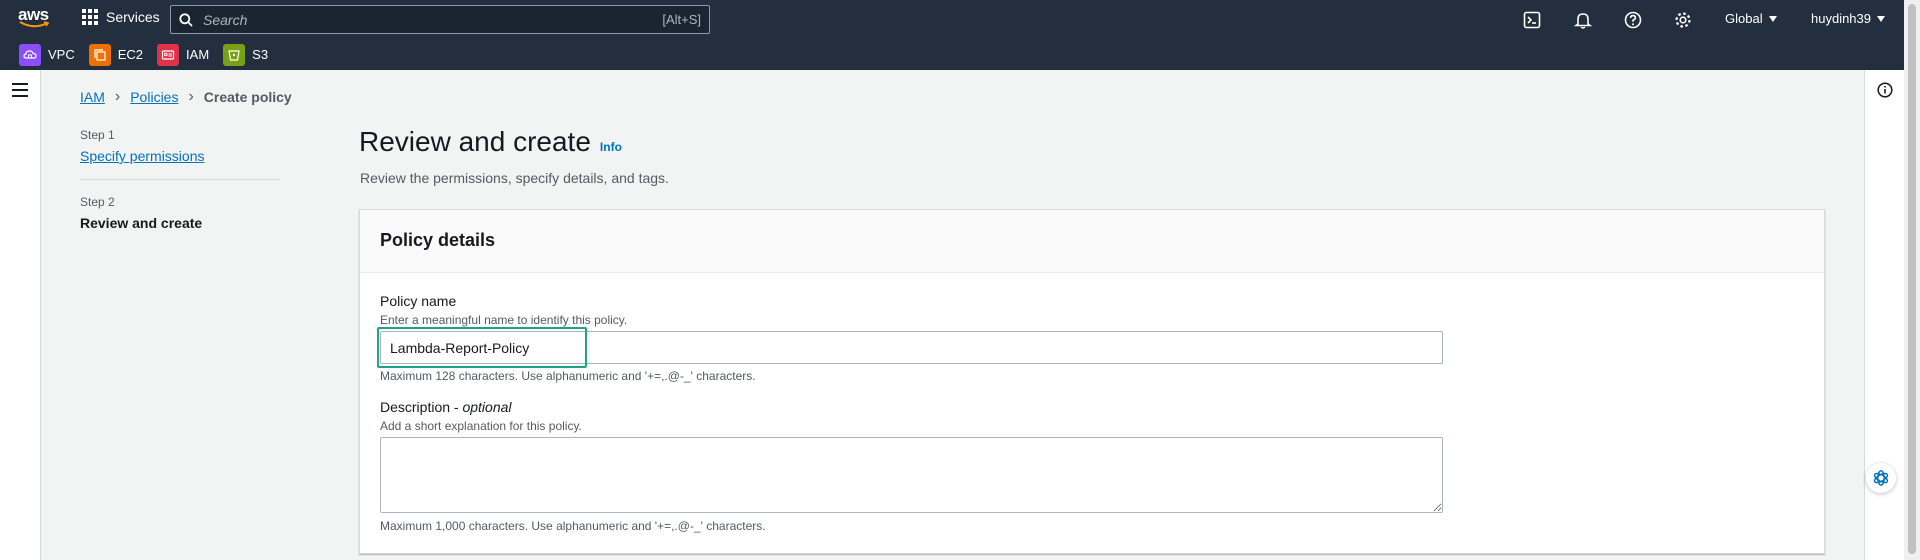  What do you see at coordinates (487, 407) in the screenshot?
I see `optional-label: optional` at bounding box center [487, 407].